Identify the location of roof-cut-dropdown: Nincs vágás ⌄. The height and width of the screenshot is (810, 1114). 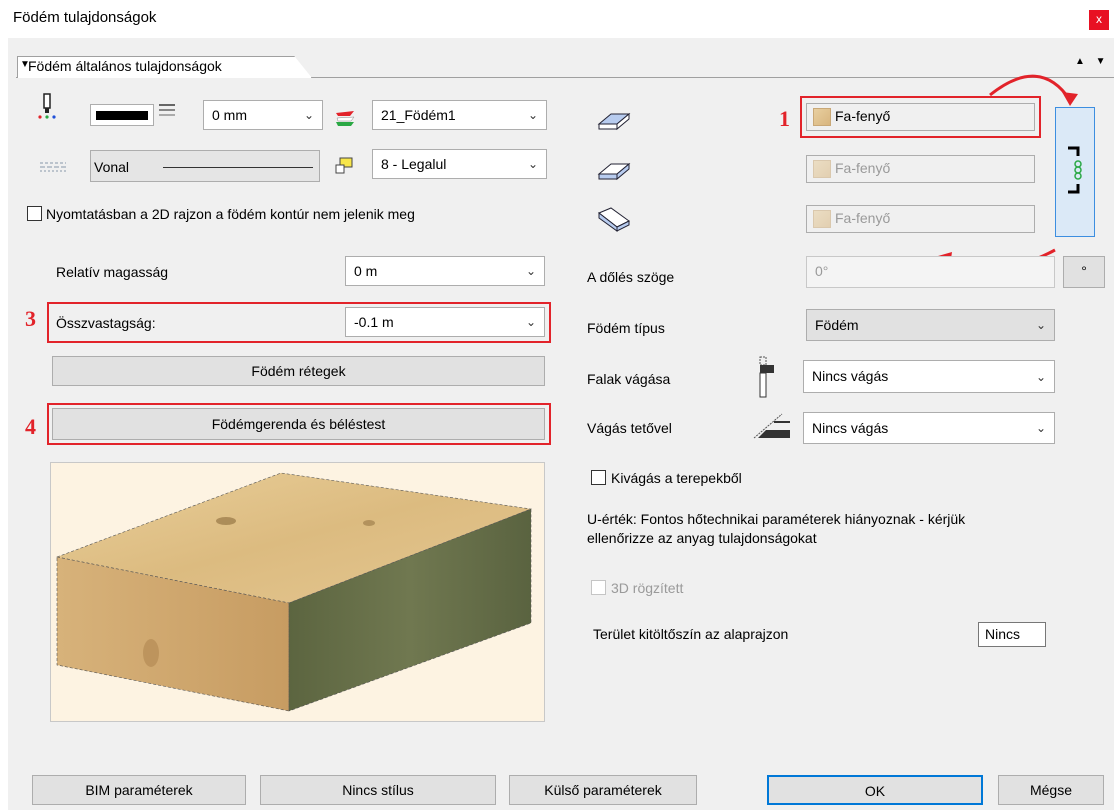
(929, 428).